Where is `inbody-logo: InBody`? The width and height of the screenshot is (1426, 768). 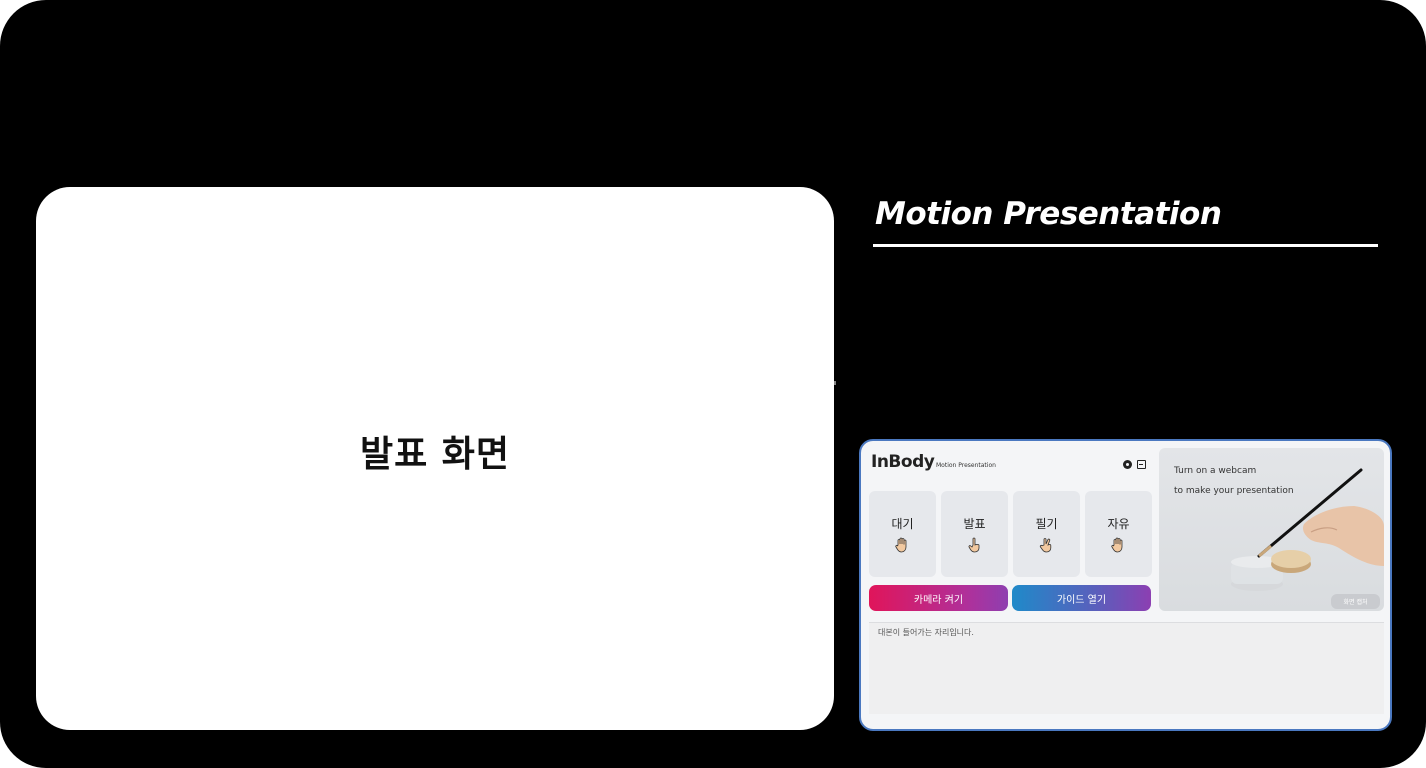 inbody-logo: InBody is located at coordinates (903, 462).